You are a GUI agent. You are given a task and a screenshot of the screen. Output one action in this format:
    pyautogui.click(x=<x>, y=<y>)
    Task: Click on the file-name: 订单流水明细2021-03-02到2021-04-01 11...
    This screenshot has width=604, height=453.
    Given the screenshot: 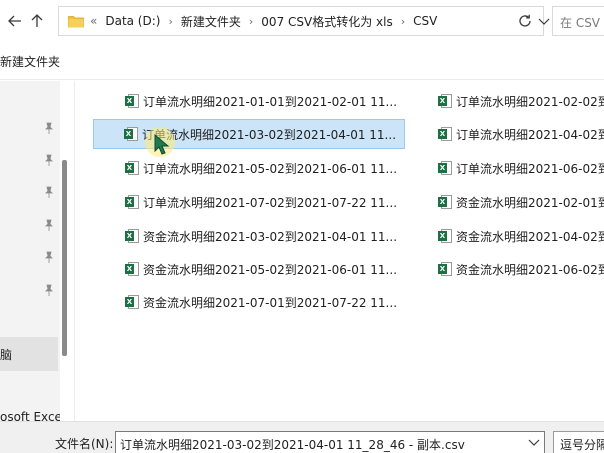 What is the action you would take?
    pyautogui.click(x=269, y=134)
    